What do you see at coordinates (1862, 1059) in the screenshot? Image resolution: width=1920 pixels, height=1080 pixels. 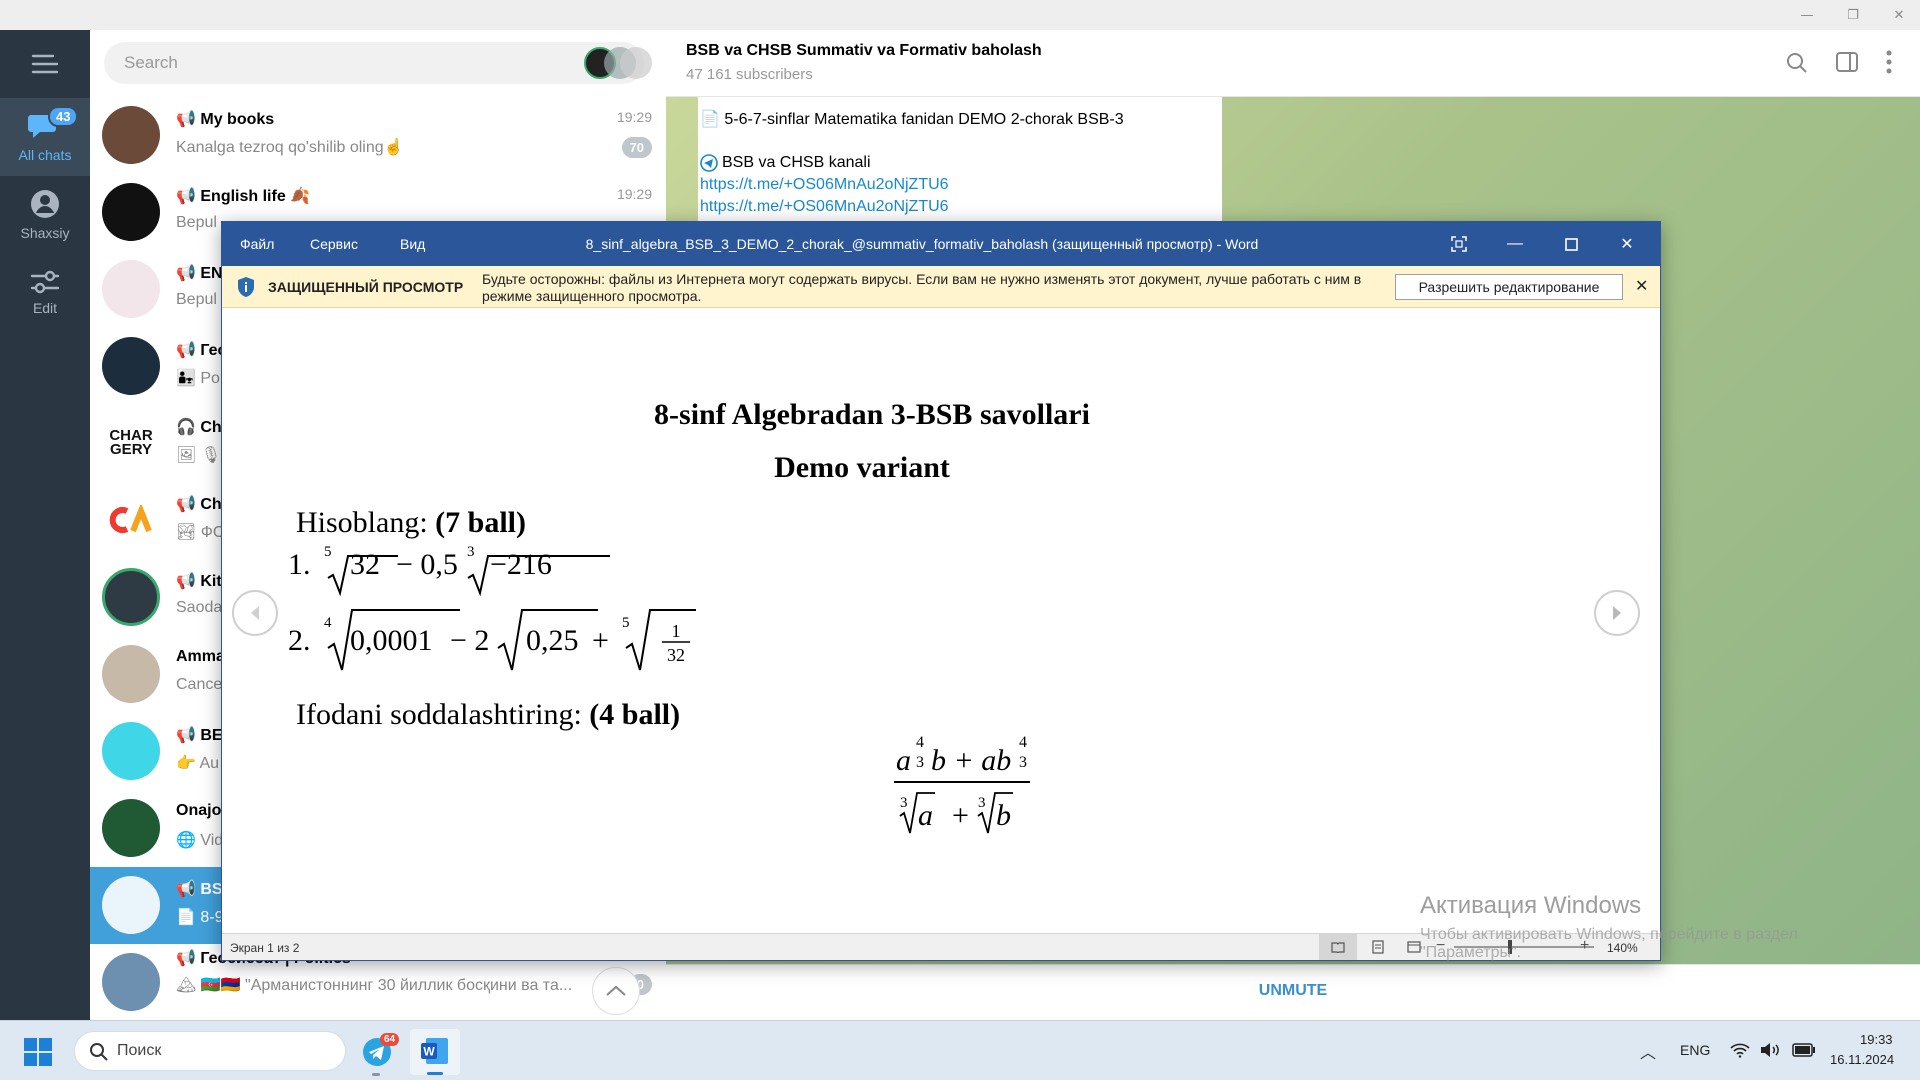 I see `clock-date: 16.11.2024` at bounding box center [1862, 1059].